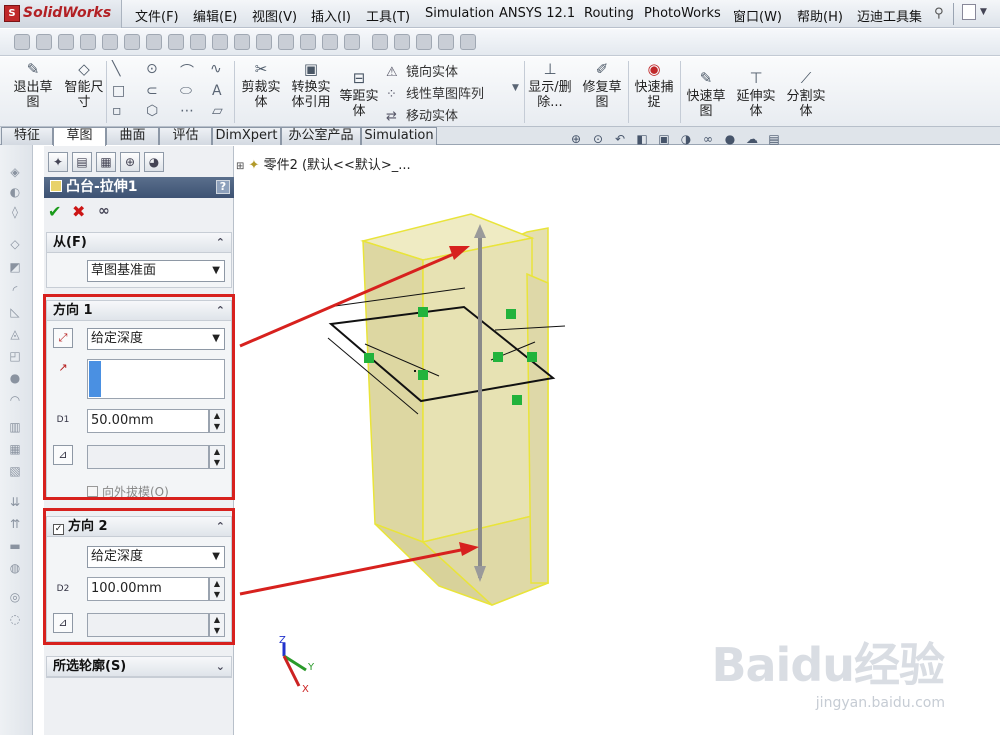 The height and width of the screenshot is (735, 1000). Describe the element at coordinates (220, 667) in the screenshot. I see `expand-icon: ⌄` at that location.